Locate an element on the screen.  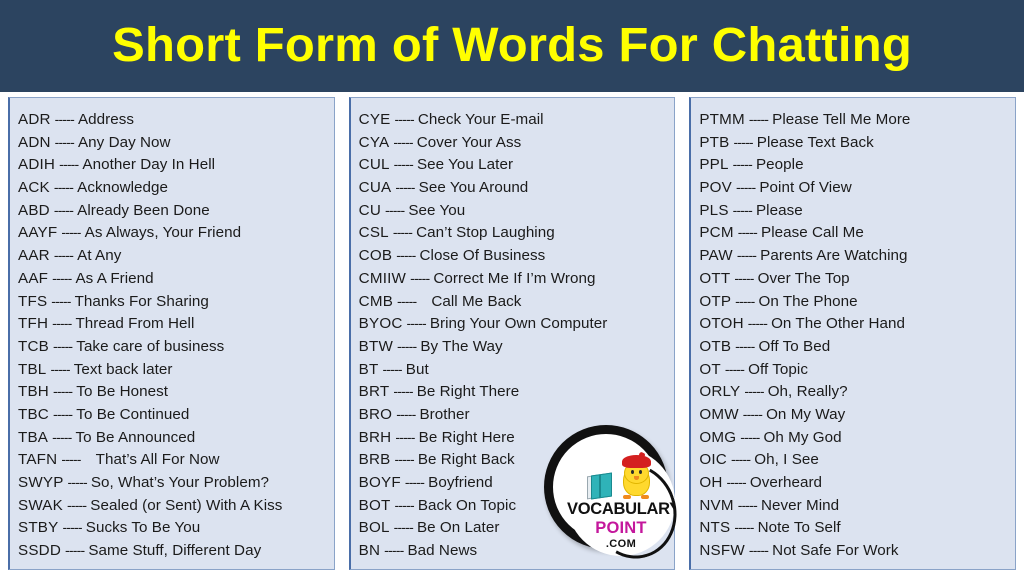
abbreviation-term: BRB is located at coordinates (374, 460).